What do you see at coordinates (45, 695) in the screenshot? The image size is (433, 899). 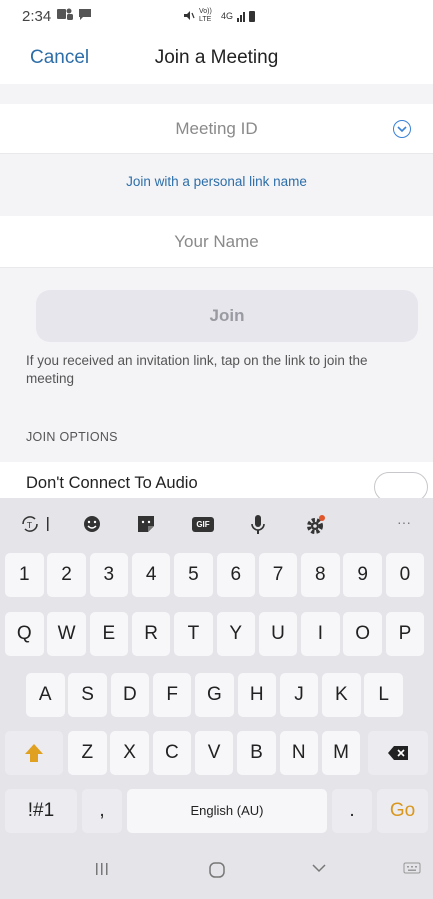 I see `key-a: A` at bounding box center [45, 695].